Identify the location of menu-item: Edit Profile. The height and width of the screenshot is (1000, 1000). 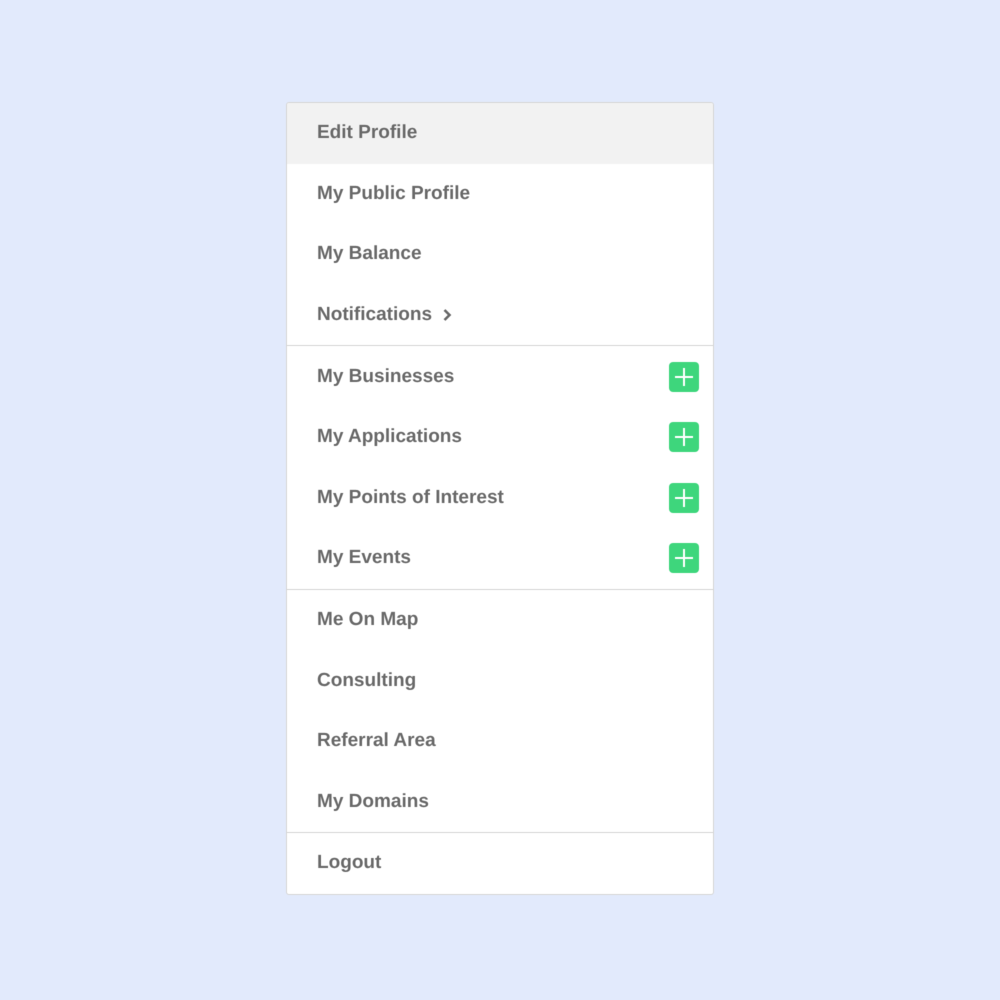
(500, 133).